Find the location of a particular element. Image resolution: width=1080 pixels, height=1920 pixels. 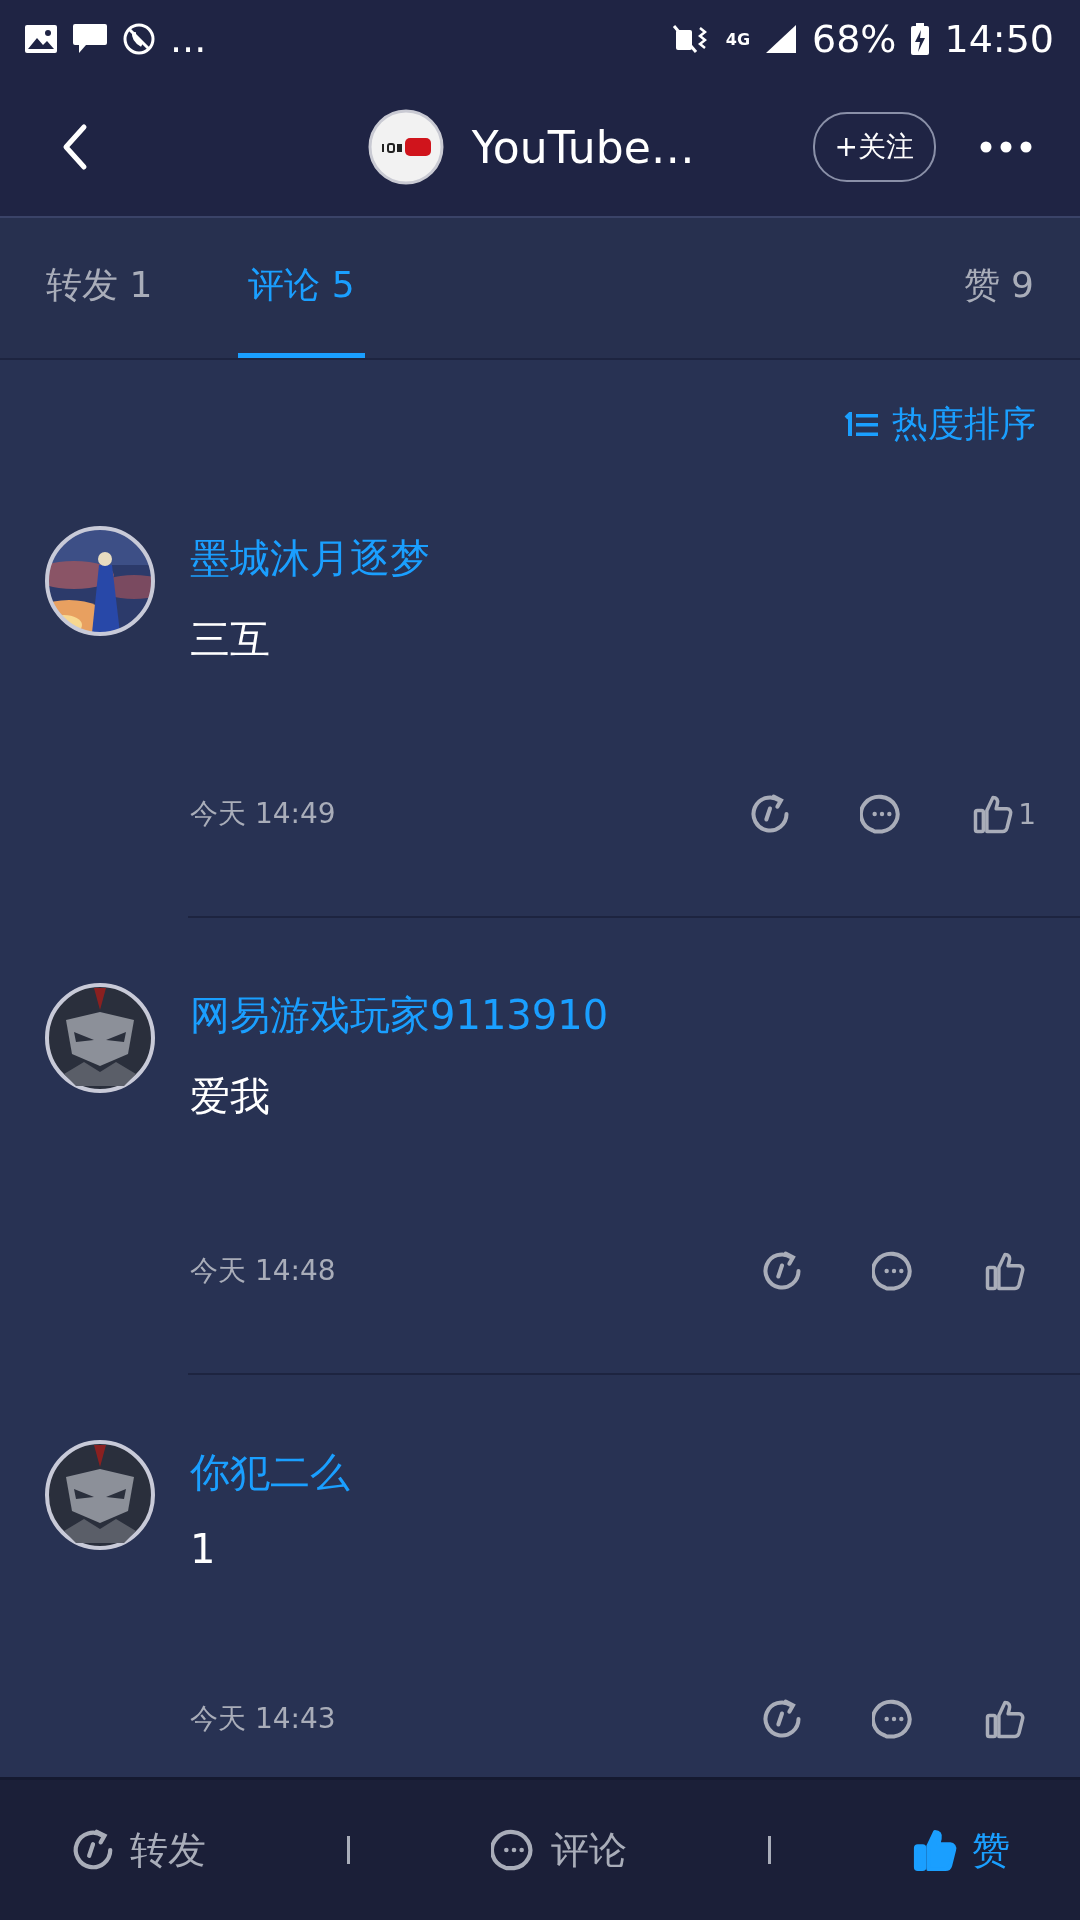

tab: 转发 1 is located at coordinates (99, 288).